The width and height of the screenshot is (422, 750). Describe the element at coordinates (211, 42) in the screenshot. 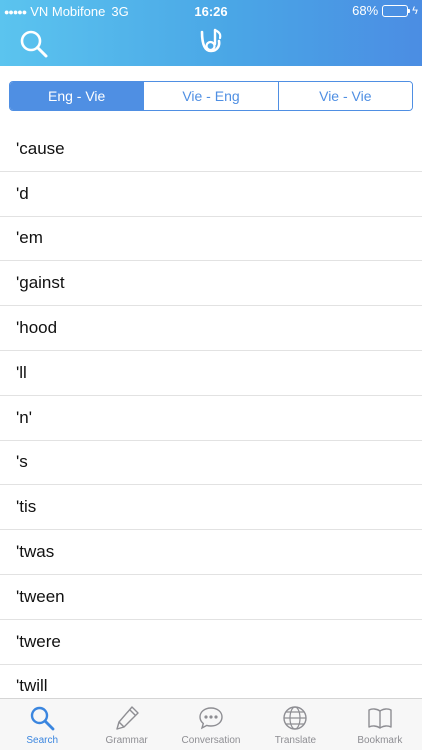

I see `app-logo-icon` at that location.